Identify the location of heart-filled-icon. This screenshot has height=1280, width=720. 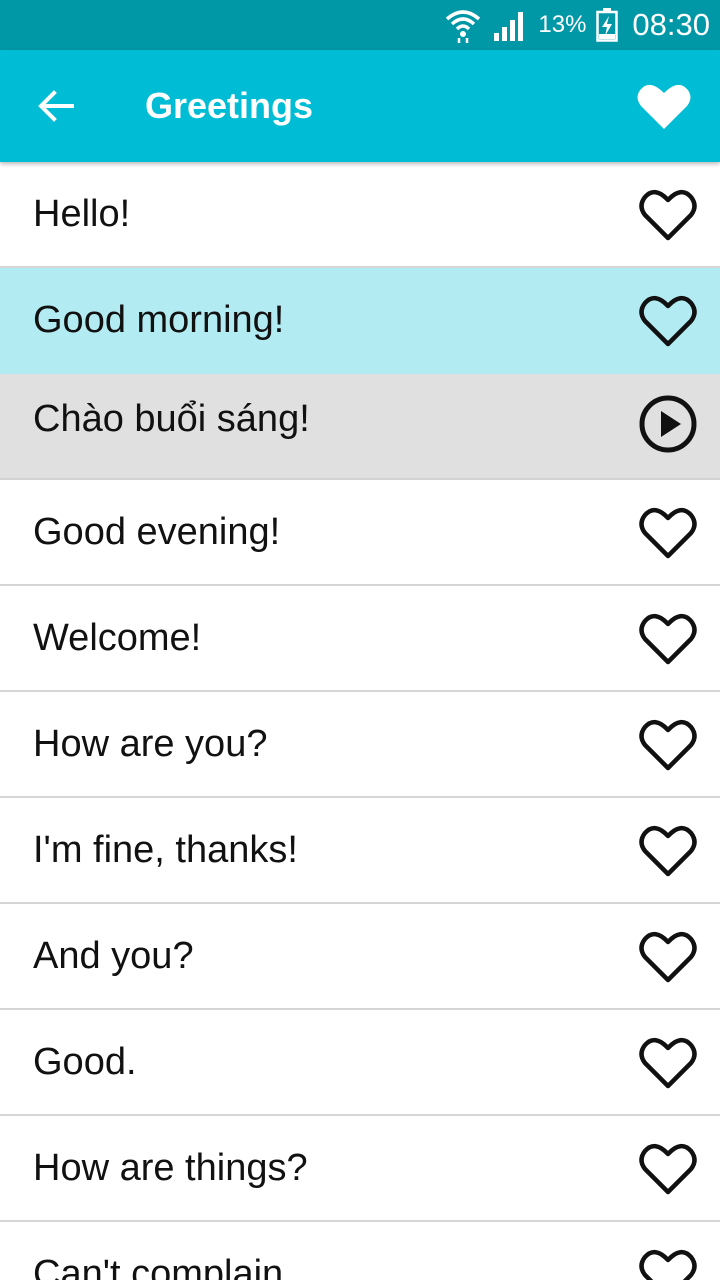
(664, 106).